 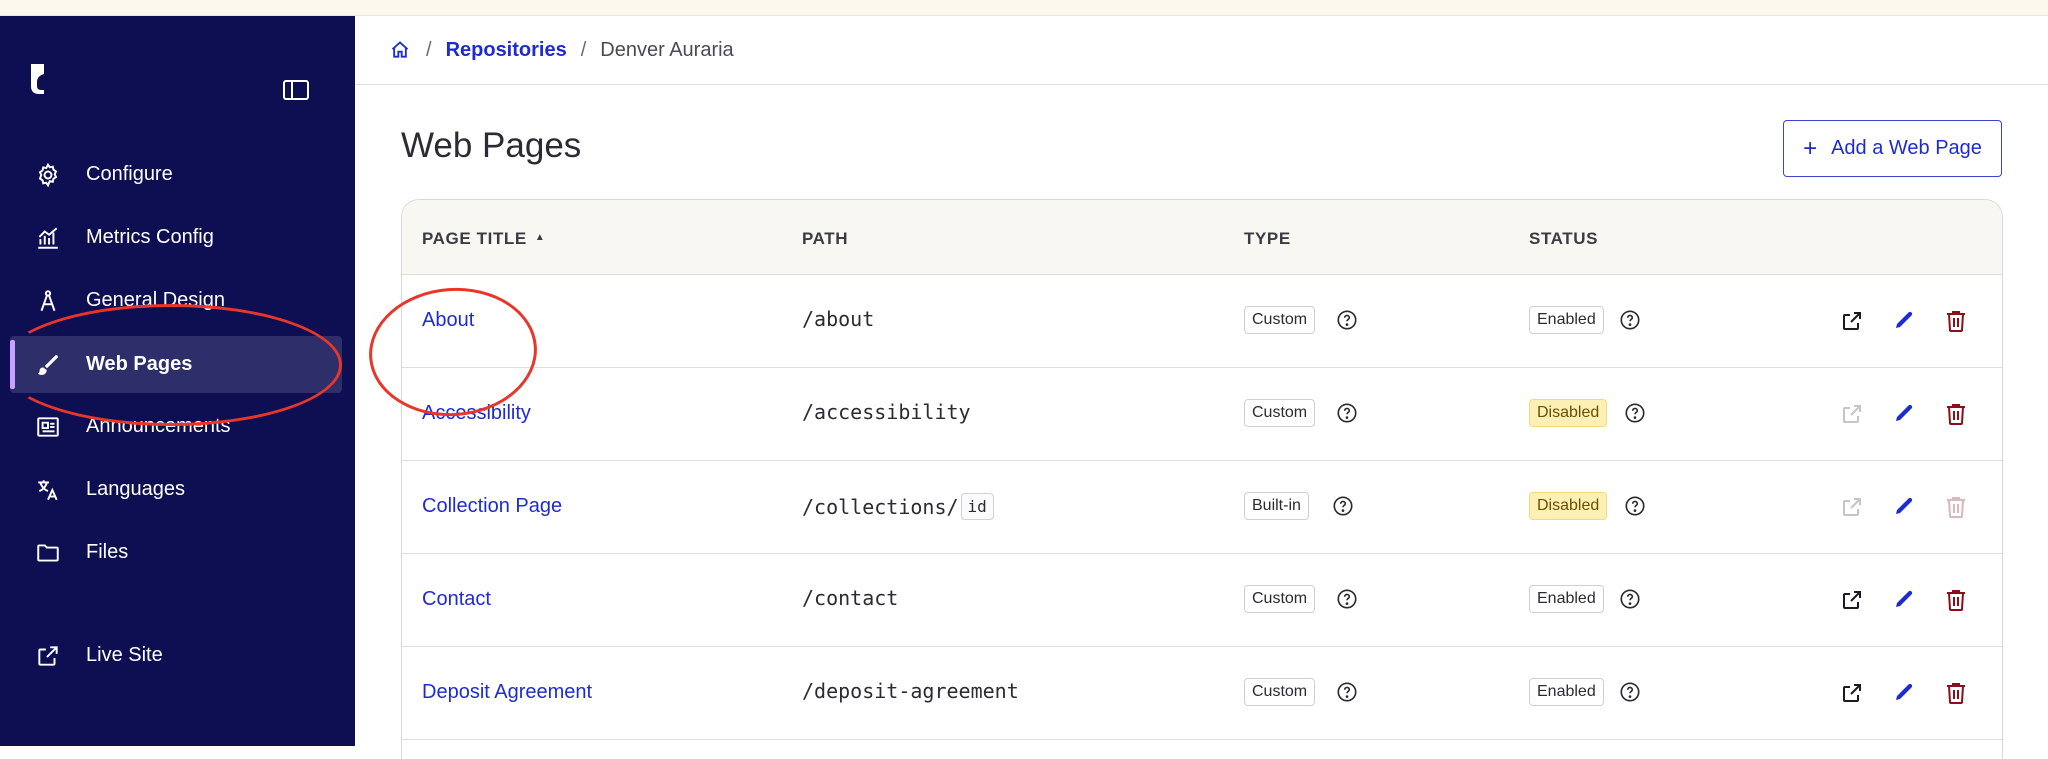 I want to click on app-logo-icon, so click(x=39, y=82).